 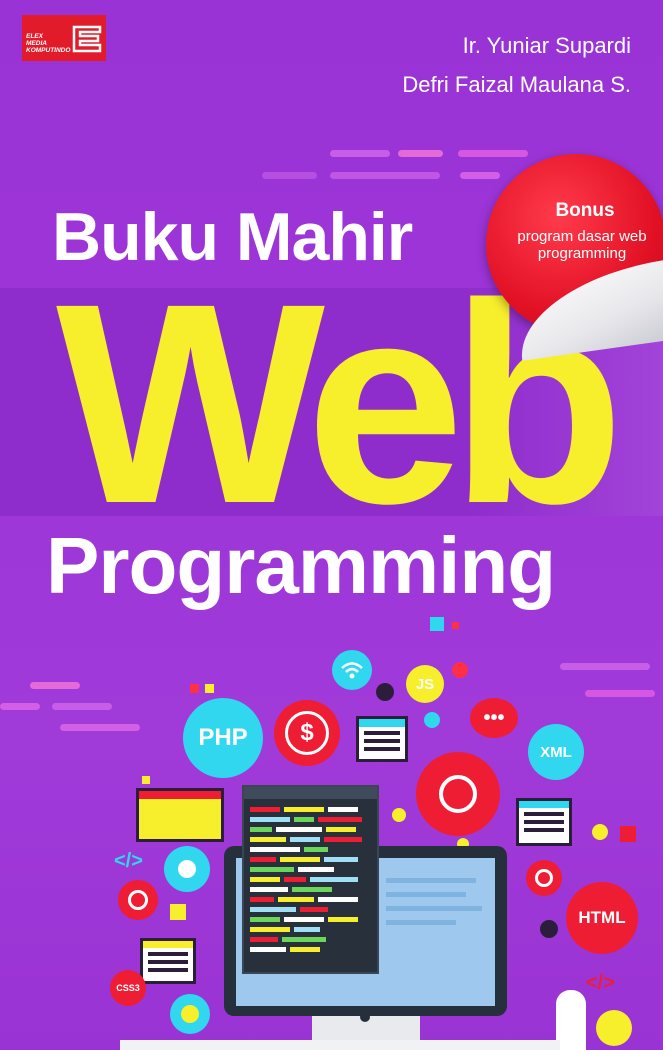 What do you see at coordinates (602, 918) in the screenshot?
I see `html-icon: HTML` at bounding box center [602, 918].